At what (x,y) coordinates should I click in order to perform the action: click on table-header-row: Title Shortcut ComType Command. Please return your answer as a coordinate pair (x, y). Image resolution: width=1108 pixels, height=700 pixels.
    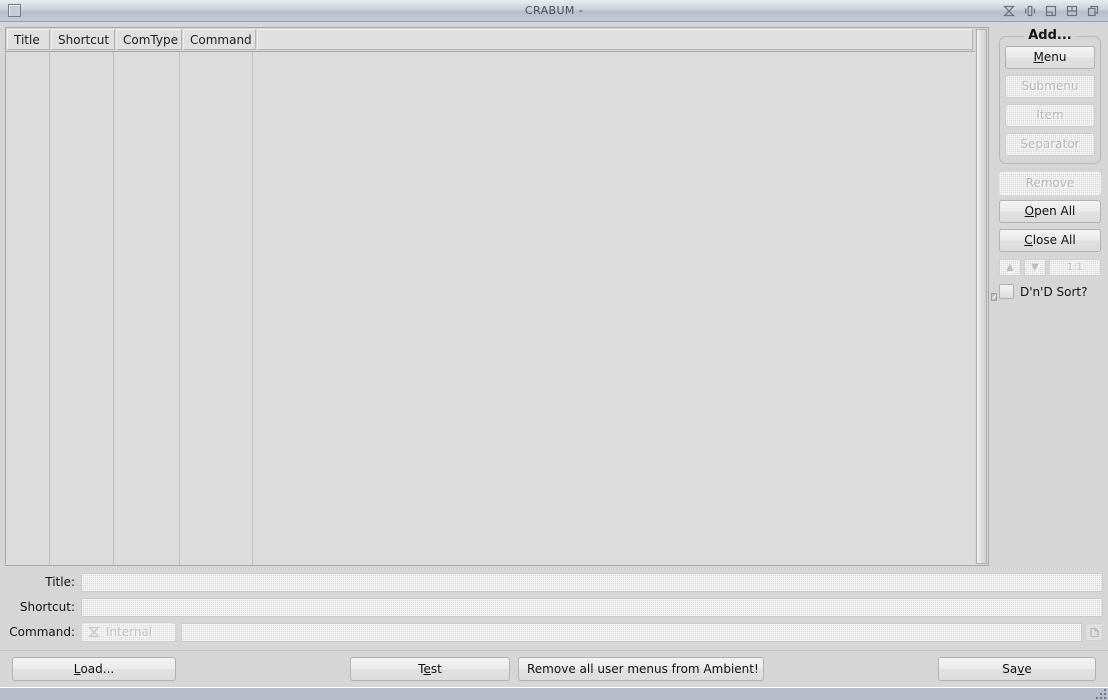
    Looking at the image, I should click on (490, 40).